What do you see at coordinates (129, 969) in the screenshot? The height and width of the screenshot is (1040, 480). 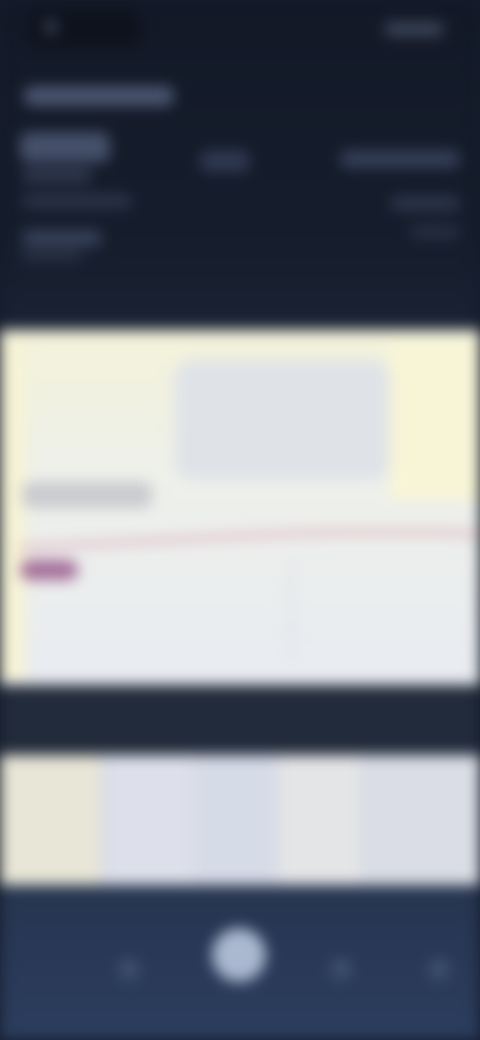 I see `back-icon` at bounding box center [129, 969].